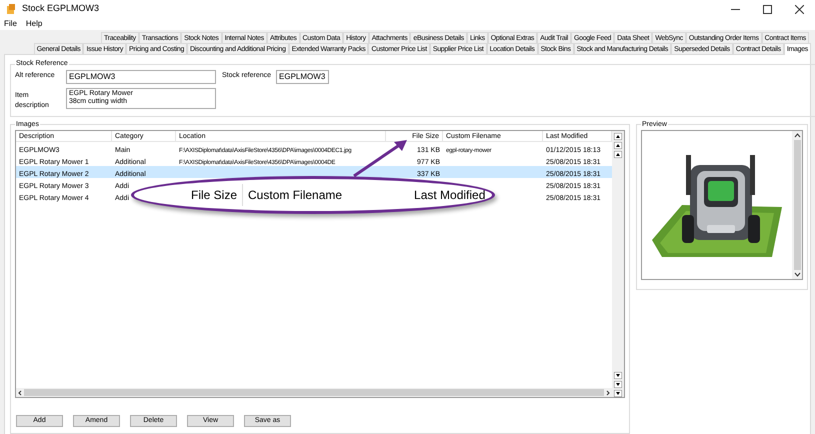 Image resolution: width=815 pixels, height=434 pixels. Describe the element at coordinates (735, 9) in the screenshot. I see `minimize-icon` at that location.